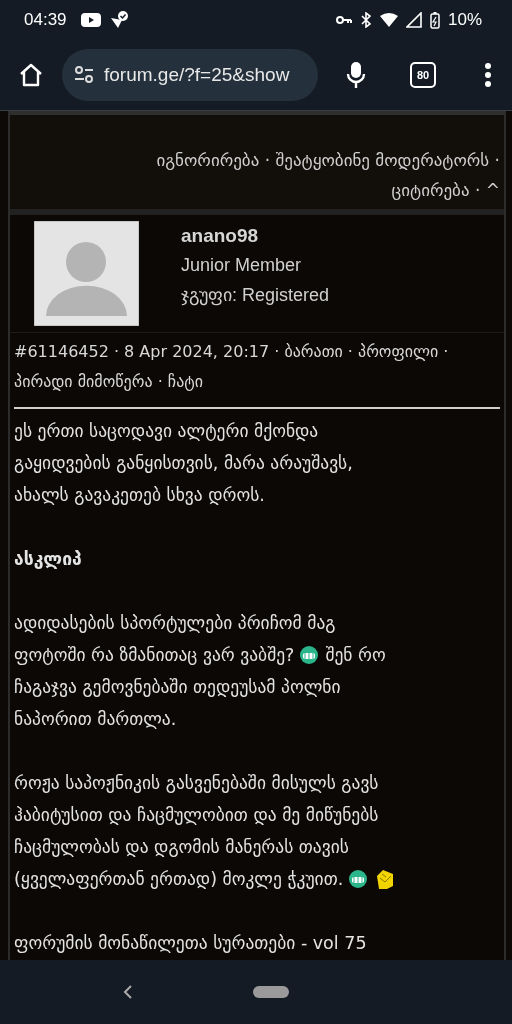  I want to click on bluetooth-icon, so click(365, 20).